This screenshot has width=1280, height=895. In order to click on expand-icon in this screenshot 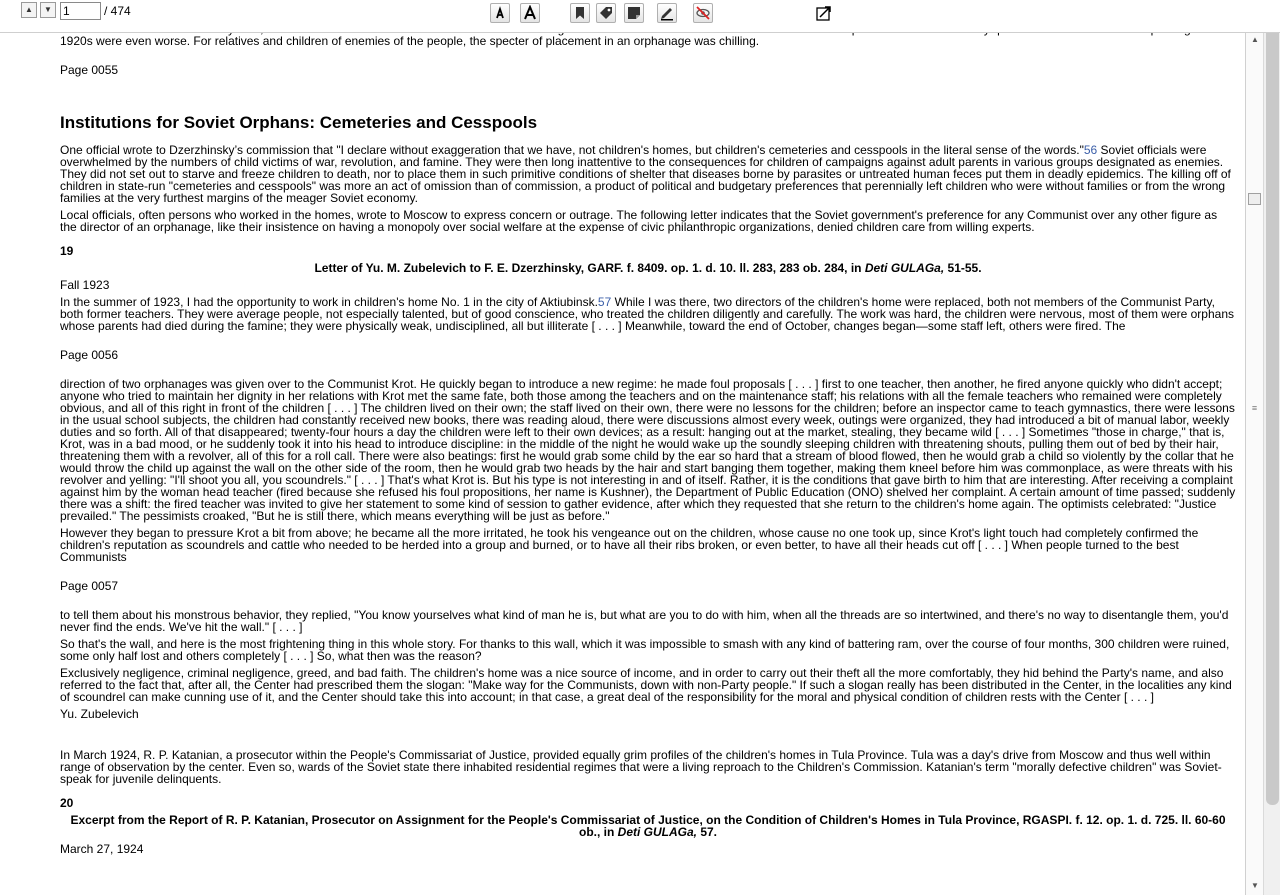, I will do `click(824, 13)`.